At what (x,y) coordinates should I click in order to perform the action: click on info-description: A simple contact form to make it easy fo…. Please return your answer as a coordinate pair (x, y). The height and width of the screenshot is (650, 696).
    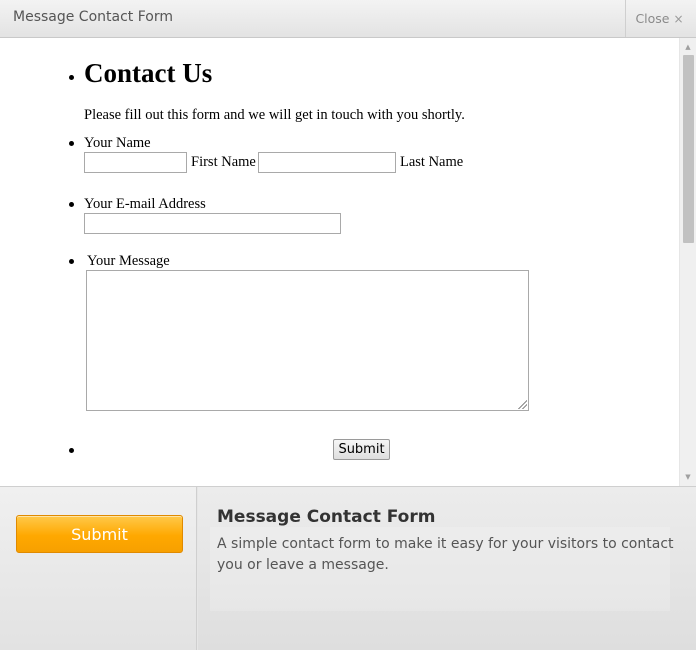
    Looking at the image, I should click on (445, 554).